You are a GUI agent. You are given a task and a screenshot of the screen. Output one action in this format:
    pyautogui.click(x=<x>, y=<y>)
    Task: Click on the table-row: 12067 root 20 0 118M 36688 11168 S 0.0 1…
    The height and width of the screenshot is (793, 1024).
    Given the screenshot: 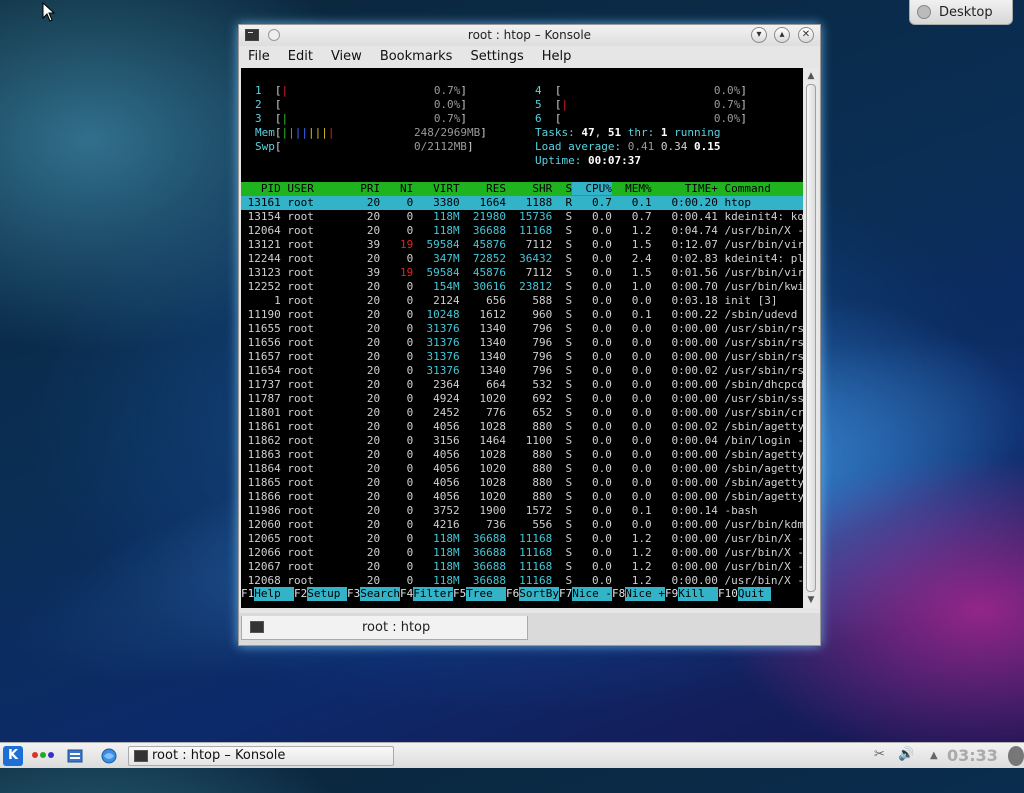 What is the action you would take?
    pyautogui.click(x=522, y=567)
    